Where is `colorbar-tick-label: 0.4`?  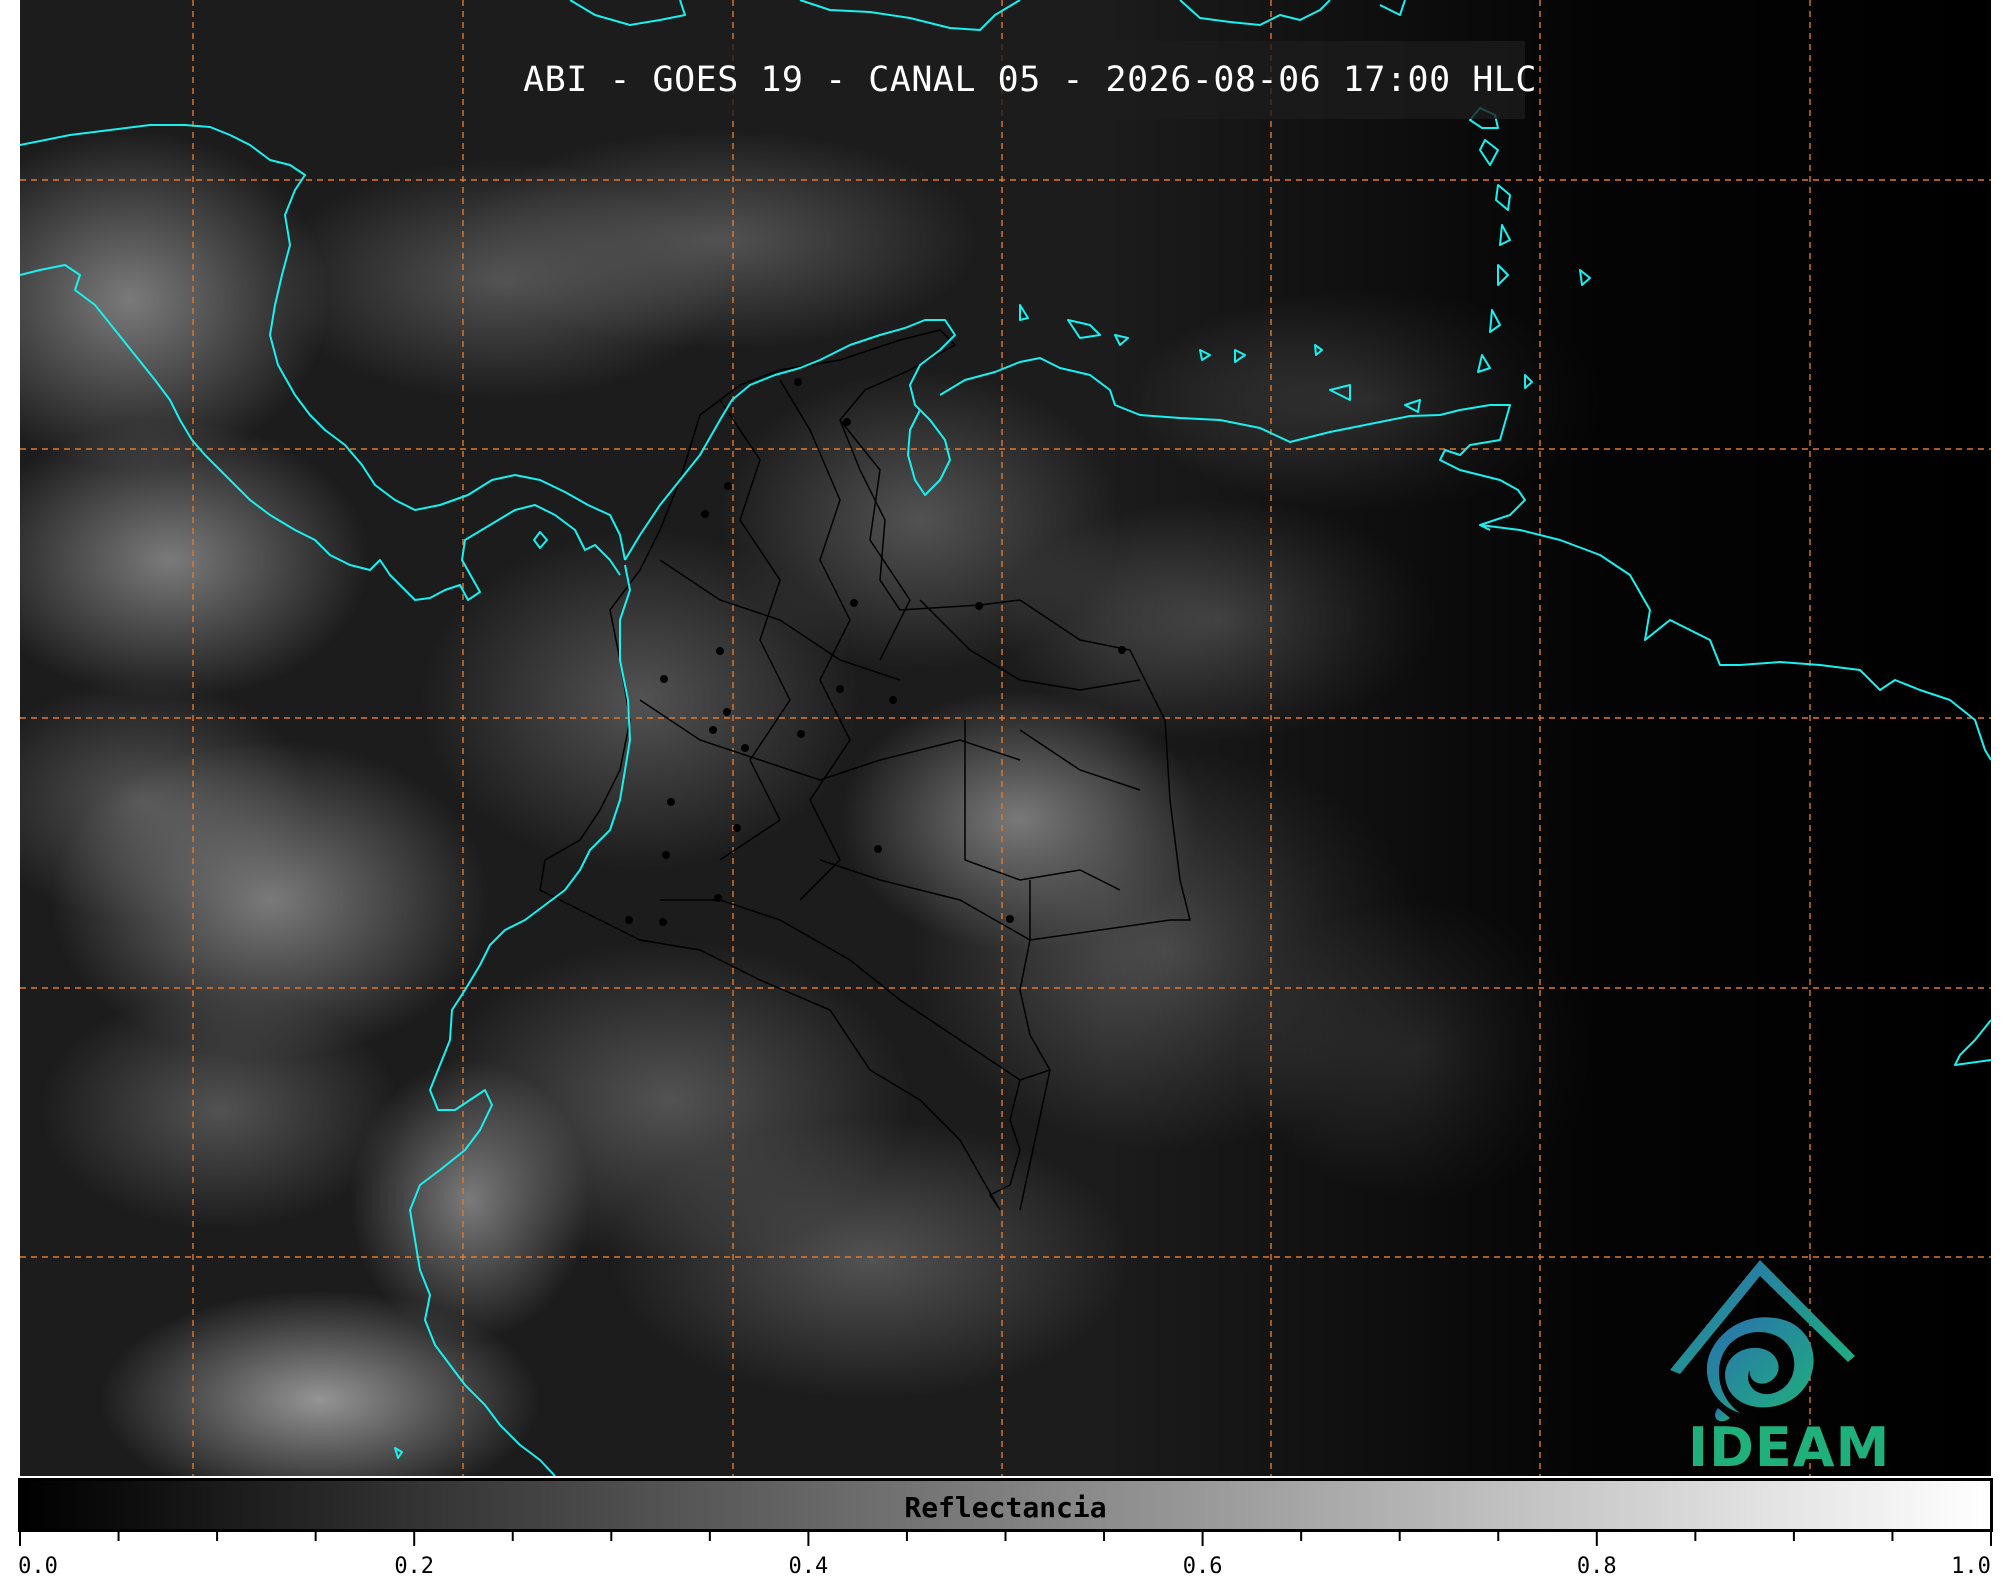 colorbar-tick-label: 0.4 is located at coordinates (808, 1566).